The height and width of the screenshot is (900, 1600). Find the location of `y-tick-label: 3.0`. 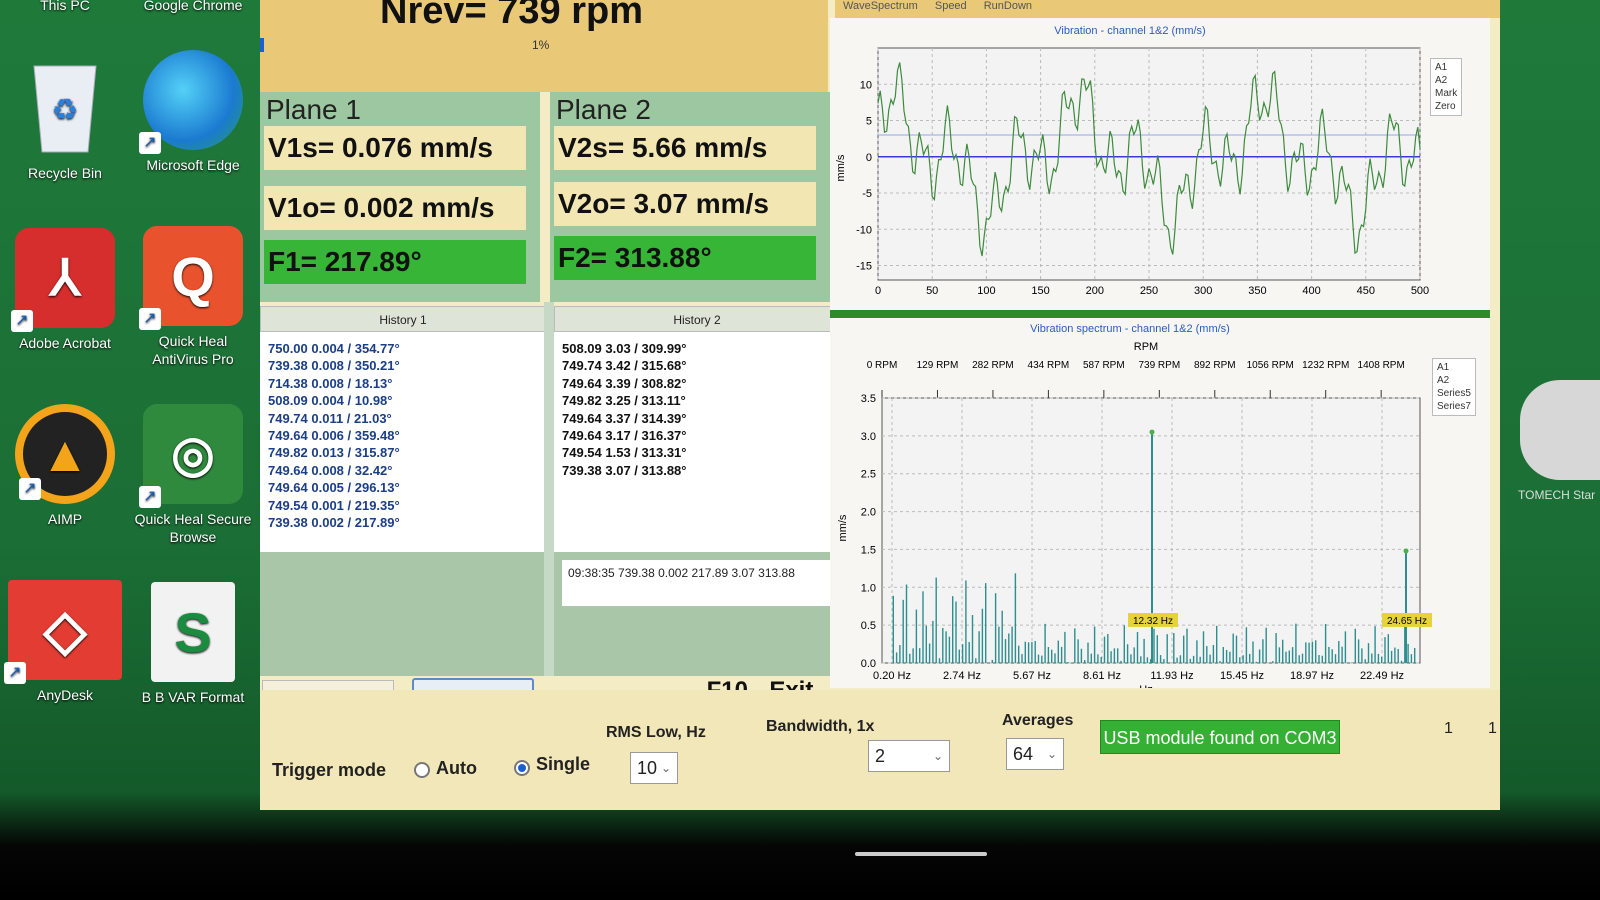

y-tick-label: 3.0 is located at coordinates (868, 437).